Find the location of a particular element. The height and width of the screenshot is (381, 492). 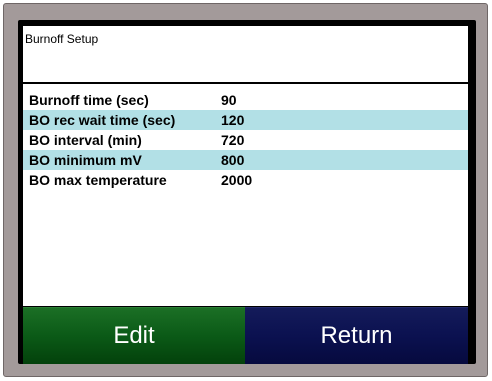

settings-row: BO interval (min) 720 is located at coordinates (245, 140).